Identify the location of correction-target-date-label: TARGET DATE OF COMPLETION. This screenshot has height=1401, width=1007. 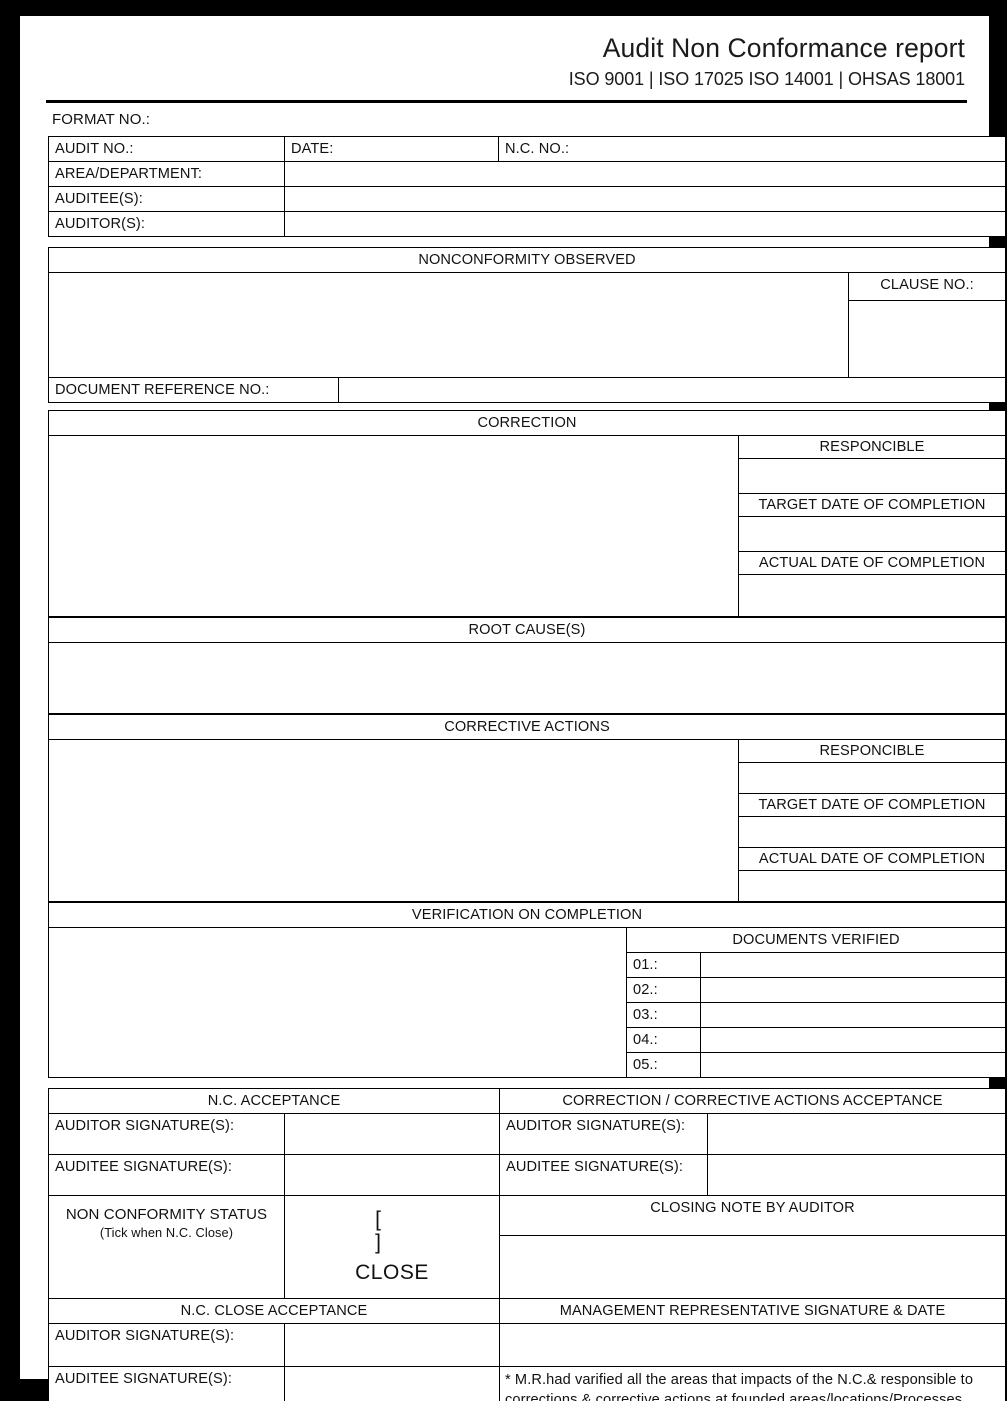
(872, 505).